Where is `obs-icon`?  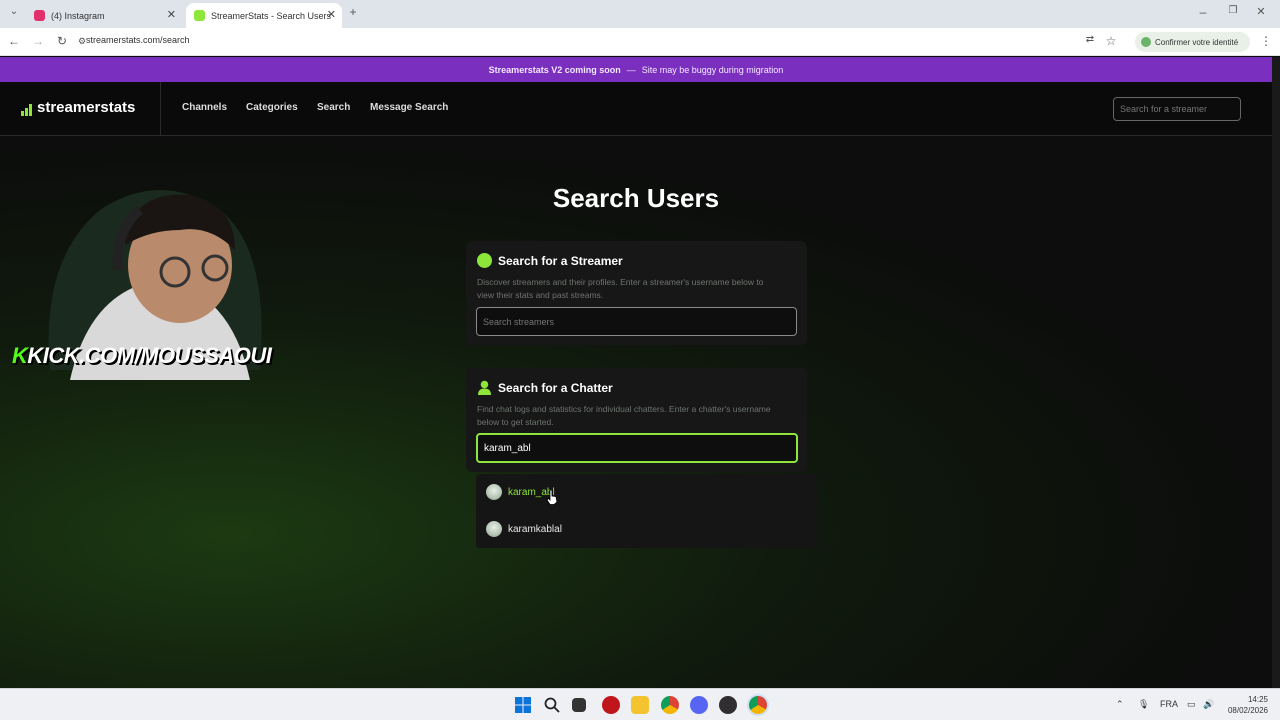 obs-icon is located at coordinates (728, 705).